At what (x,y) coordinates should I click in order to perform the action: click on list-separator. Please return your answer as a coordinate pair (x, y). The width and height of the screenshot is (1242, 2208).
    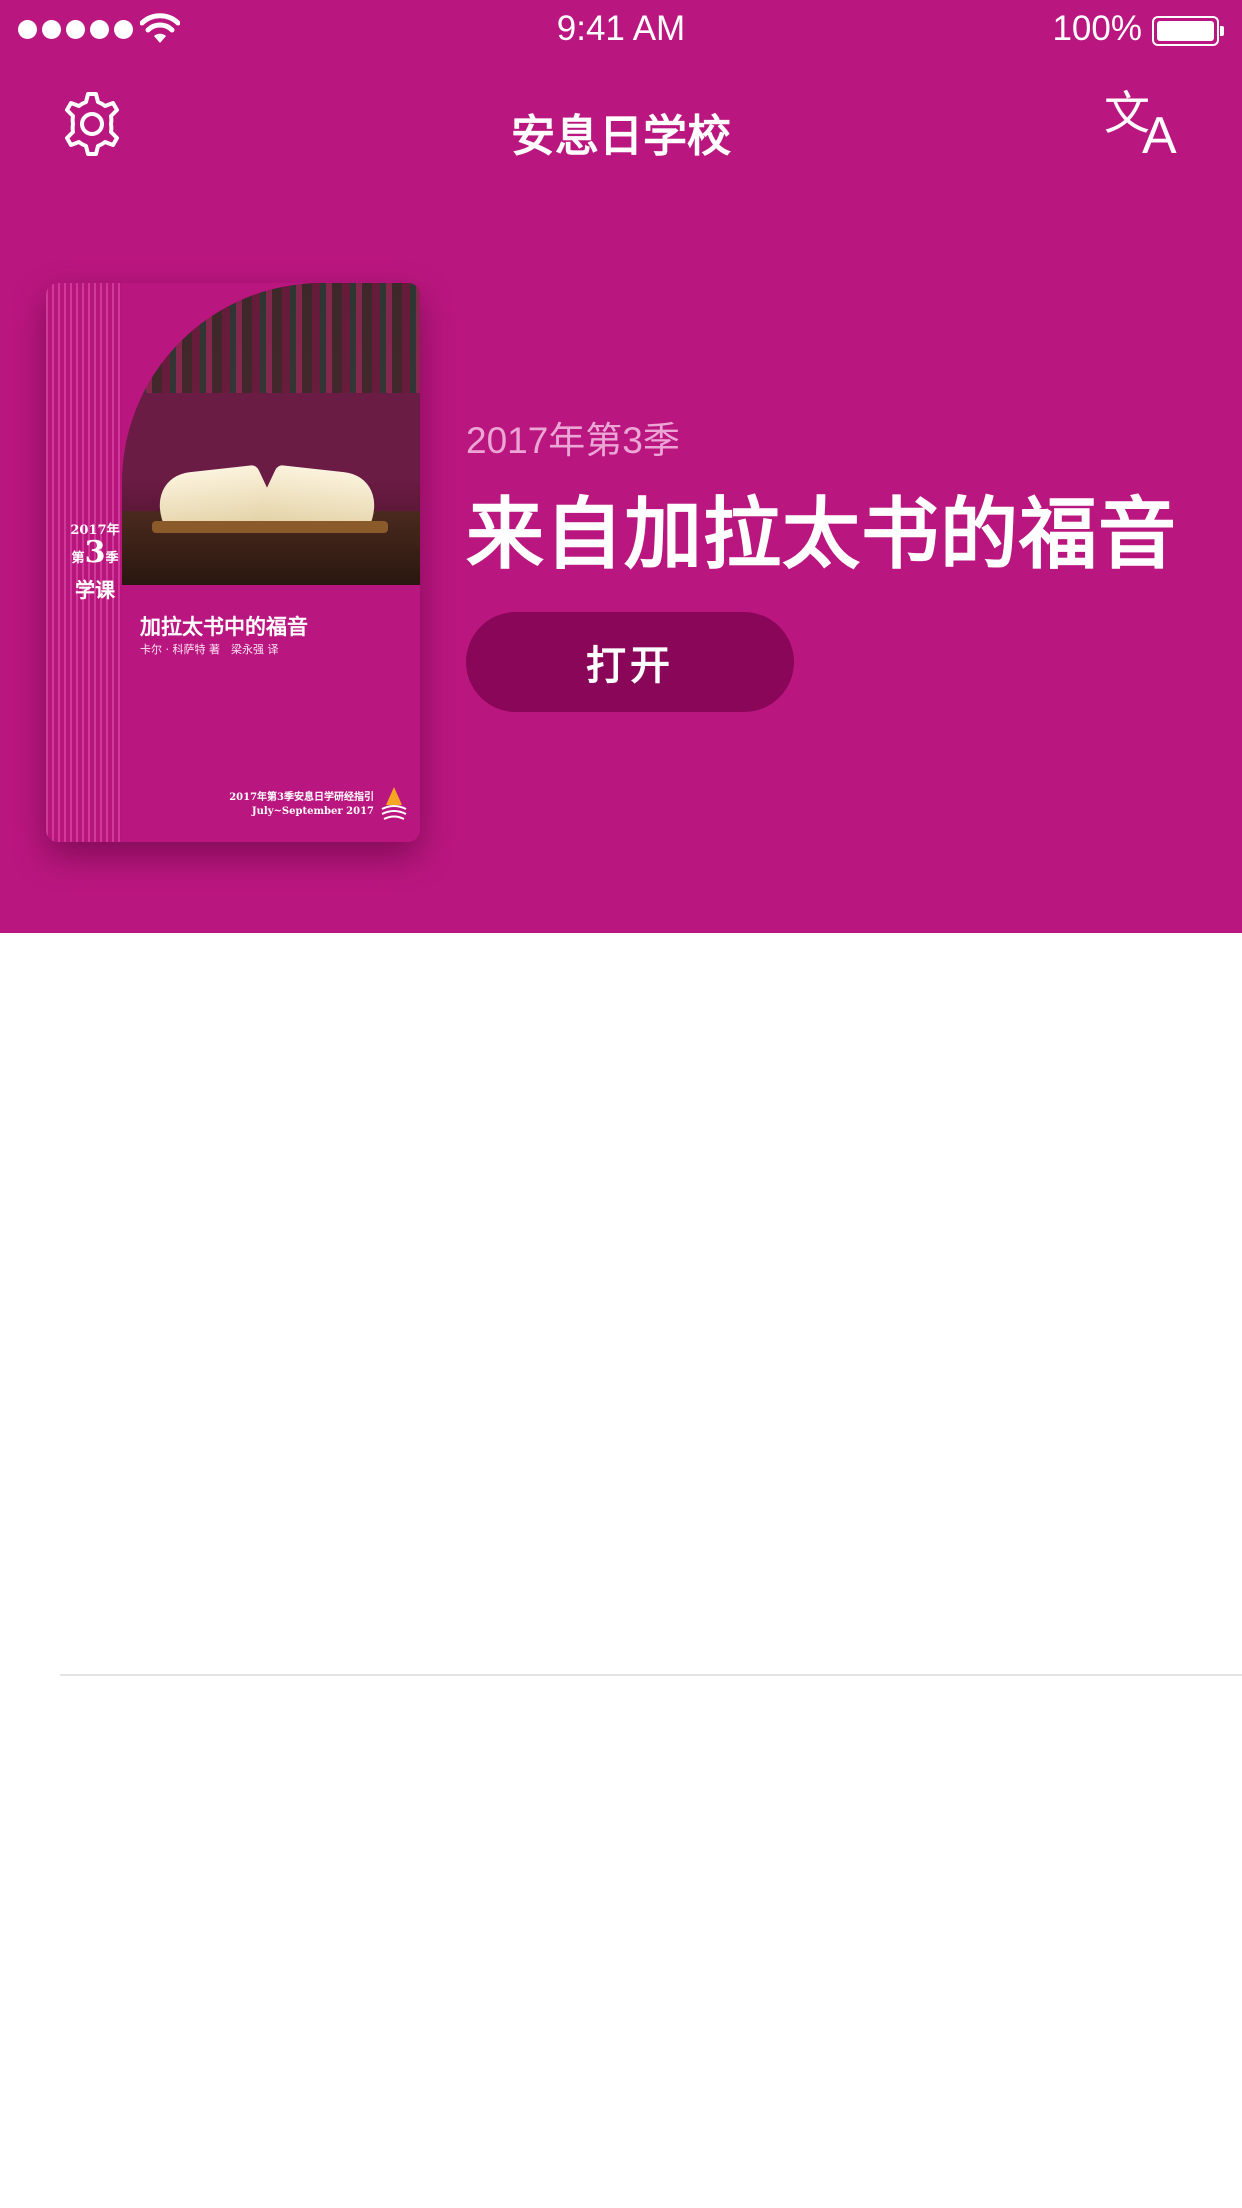
    Looking at the image, I should click on (651, 1675).